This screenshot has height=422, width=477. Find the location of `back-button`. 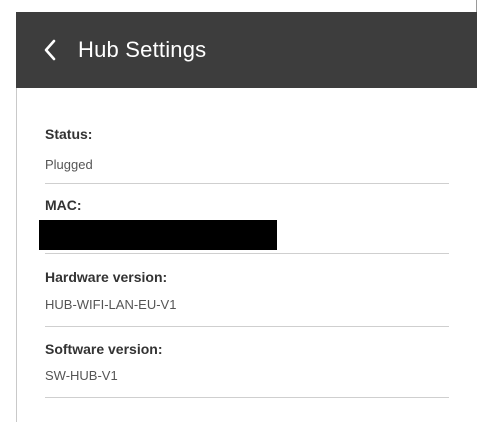

back-button is located at coordinates (50, 50).